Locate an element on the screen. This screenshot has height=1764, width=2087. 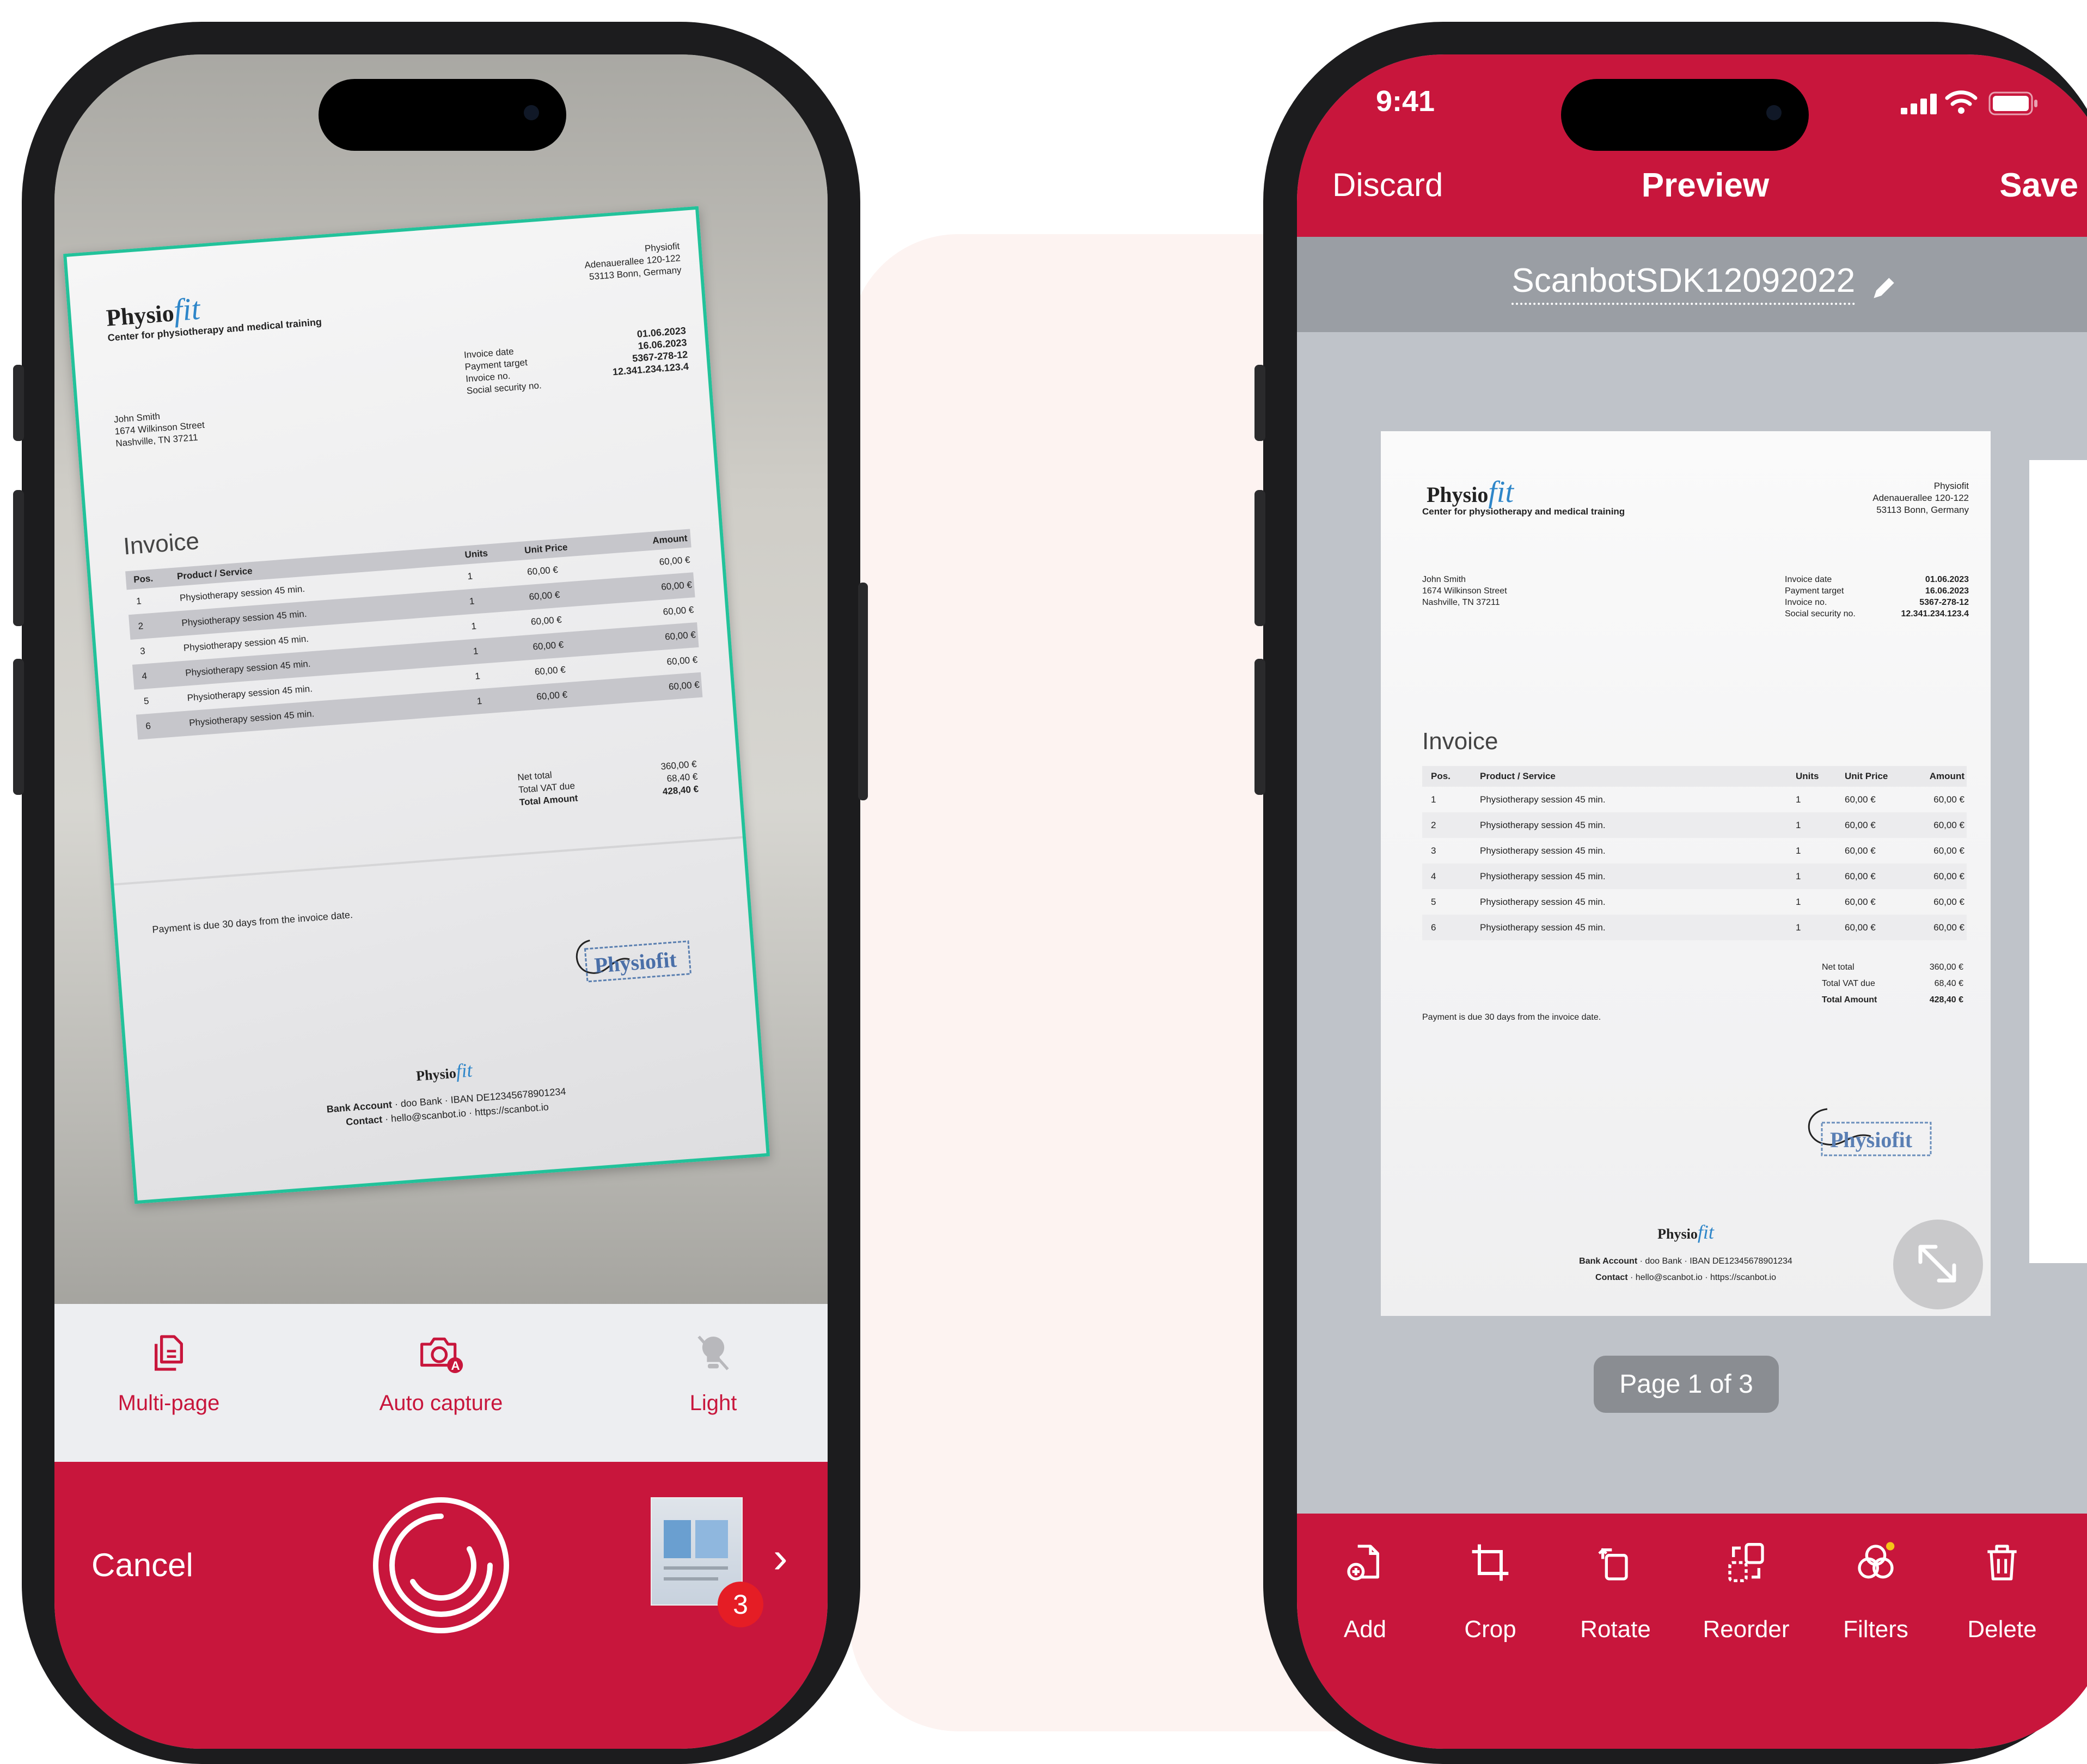
left-volume-up is located at coordinates (18, 558).